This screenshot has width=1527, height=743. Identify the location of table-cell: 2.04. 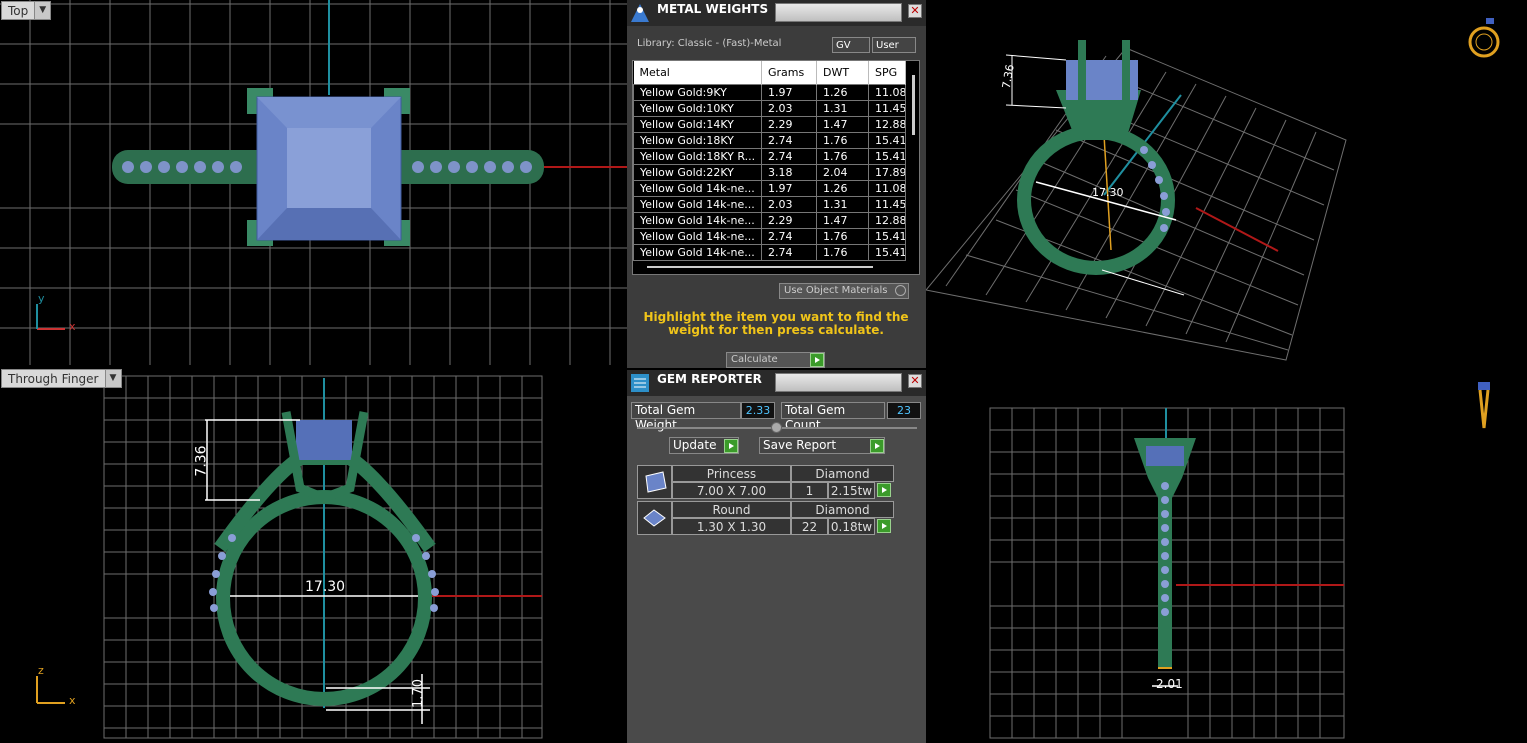
(842, 172).